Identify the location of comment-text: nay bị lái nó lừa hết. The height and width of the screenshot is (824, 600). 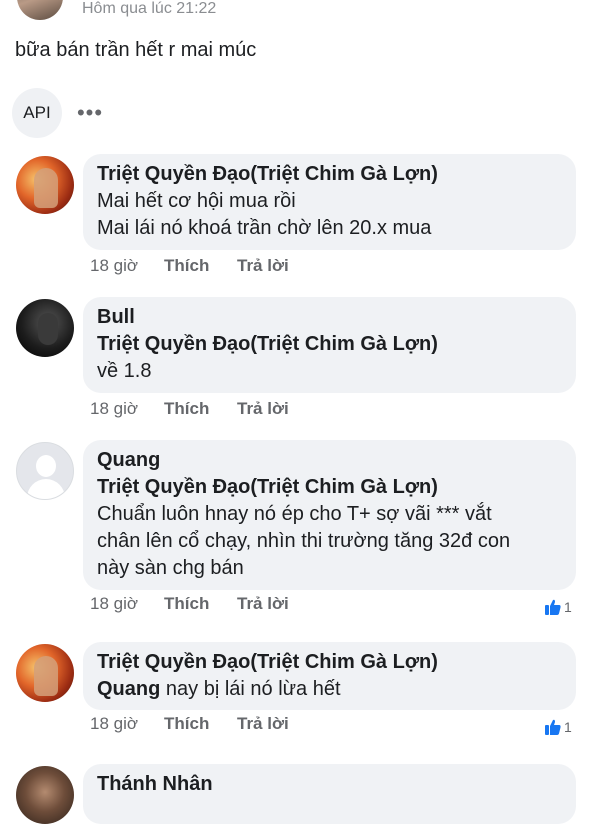
(253, 689).